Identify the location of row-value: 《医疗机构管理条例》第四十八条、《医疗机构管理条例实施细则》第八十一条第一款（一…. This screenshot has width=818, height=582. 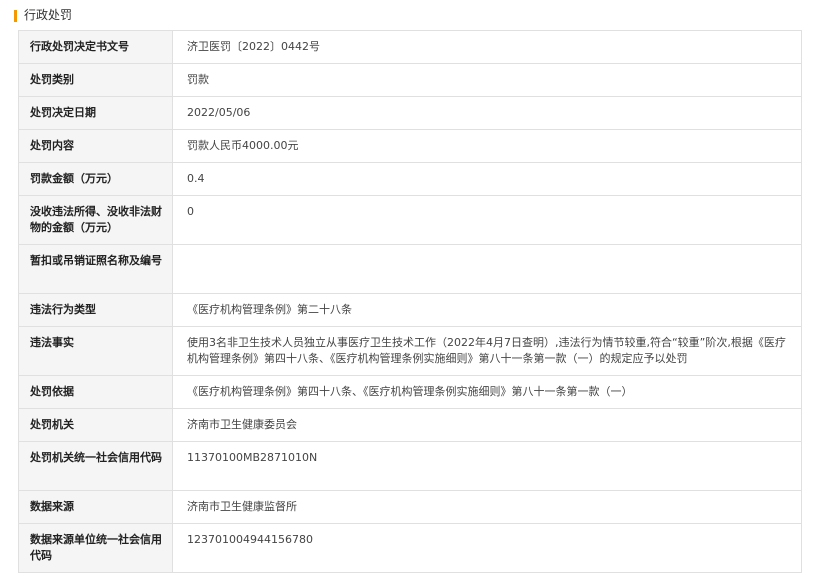
(487, 392).